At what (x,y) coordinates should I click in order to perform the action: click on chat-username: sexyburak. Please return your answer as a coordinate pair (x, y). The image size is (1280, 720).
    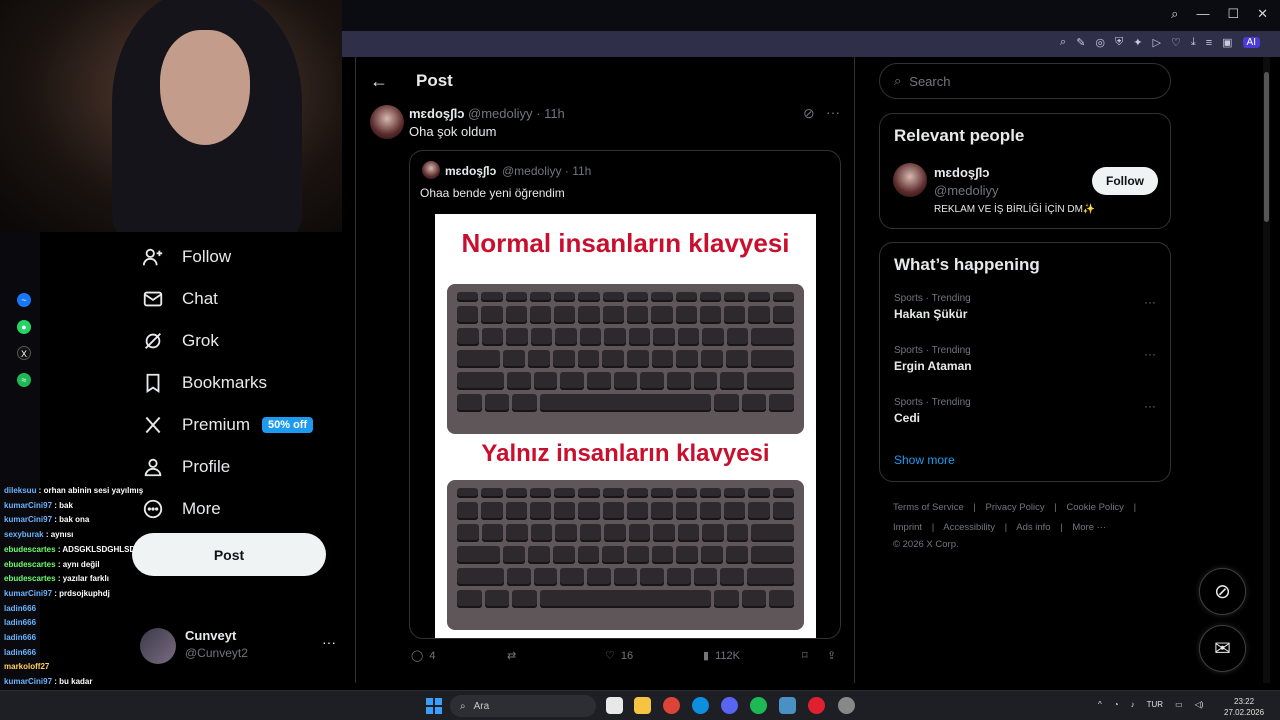
    Looking at the image, I should click on (24, 534).